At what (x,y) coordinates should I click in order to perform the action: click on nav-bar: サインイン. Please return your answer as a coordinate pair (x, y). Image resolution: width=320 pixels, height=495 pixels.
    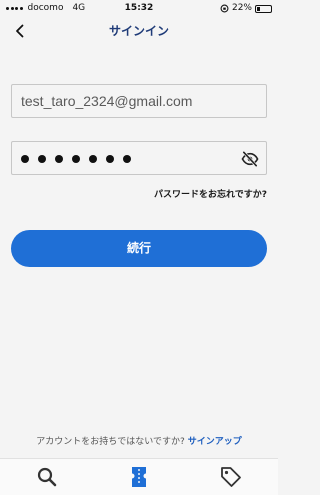
    Looking at the image, I should click on (139, 31).